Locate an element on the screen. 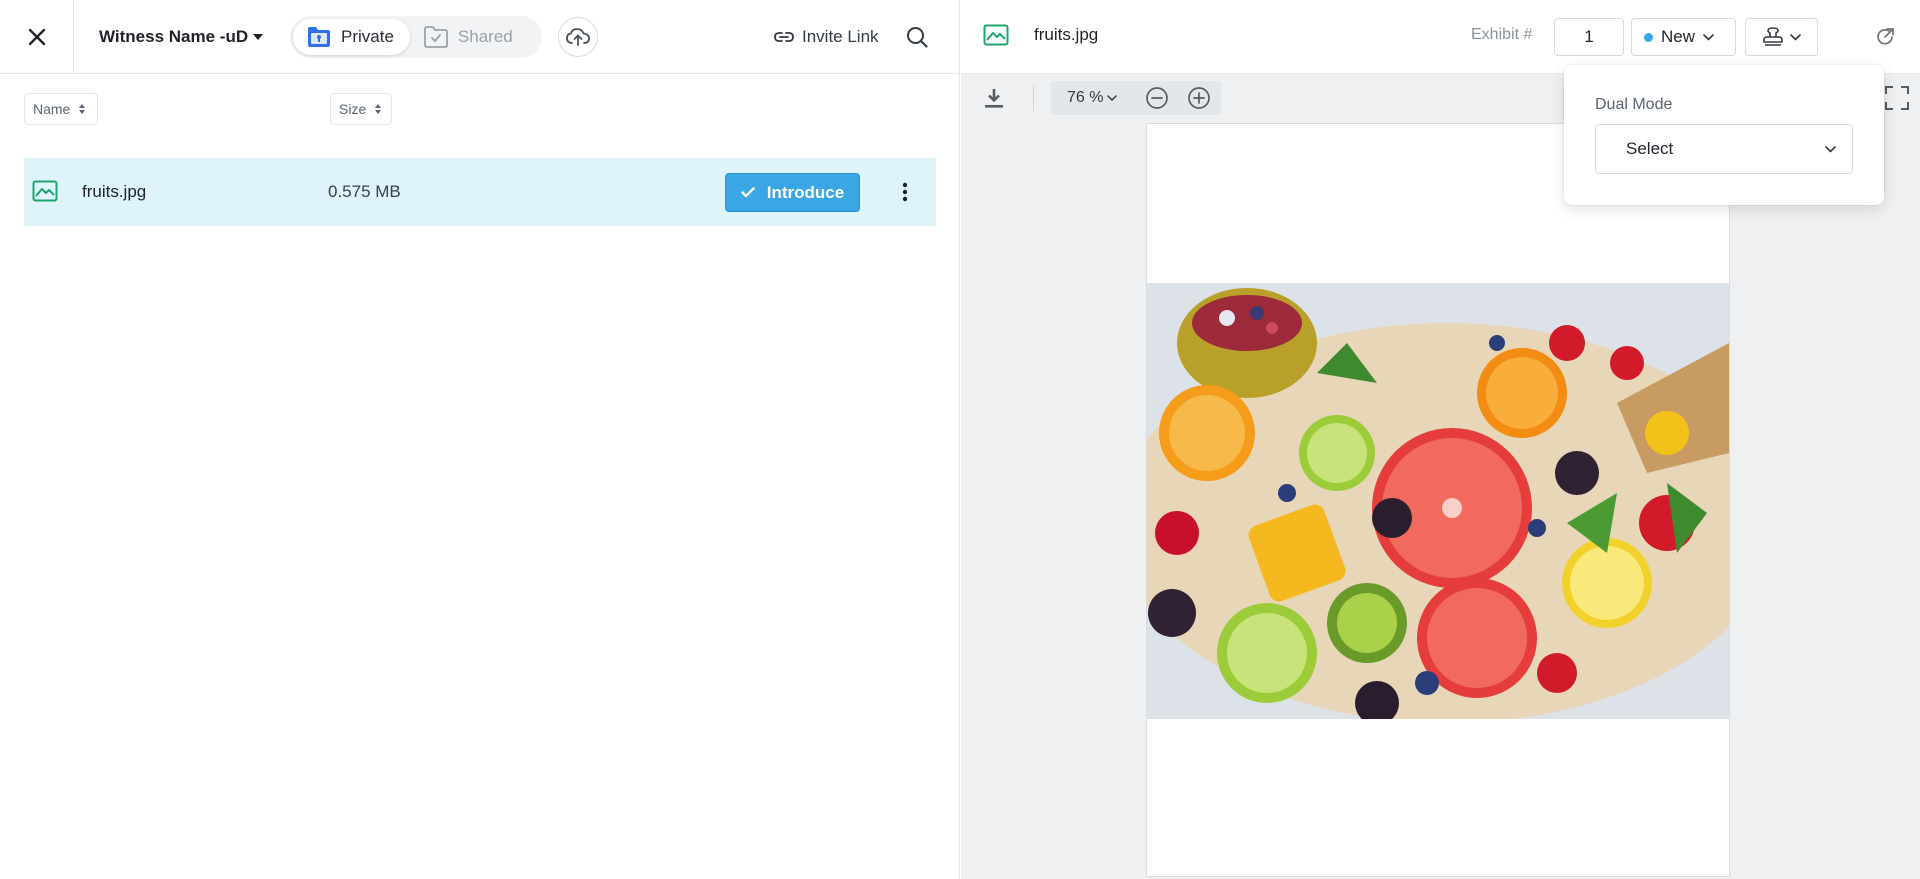 This screenshot has height=879, width=1920. stamp-icon is located at coordinates (1773, 36).